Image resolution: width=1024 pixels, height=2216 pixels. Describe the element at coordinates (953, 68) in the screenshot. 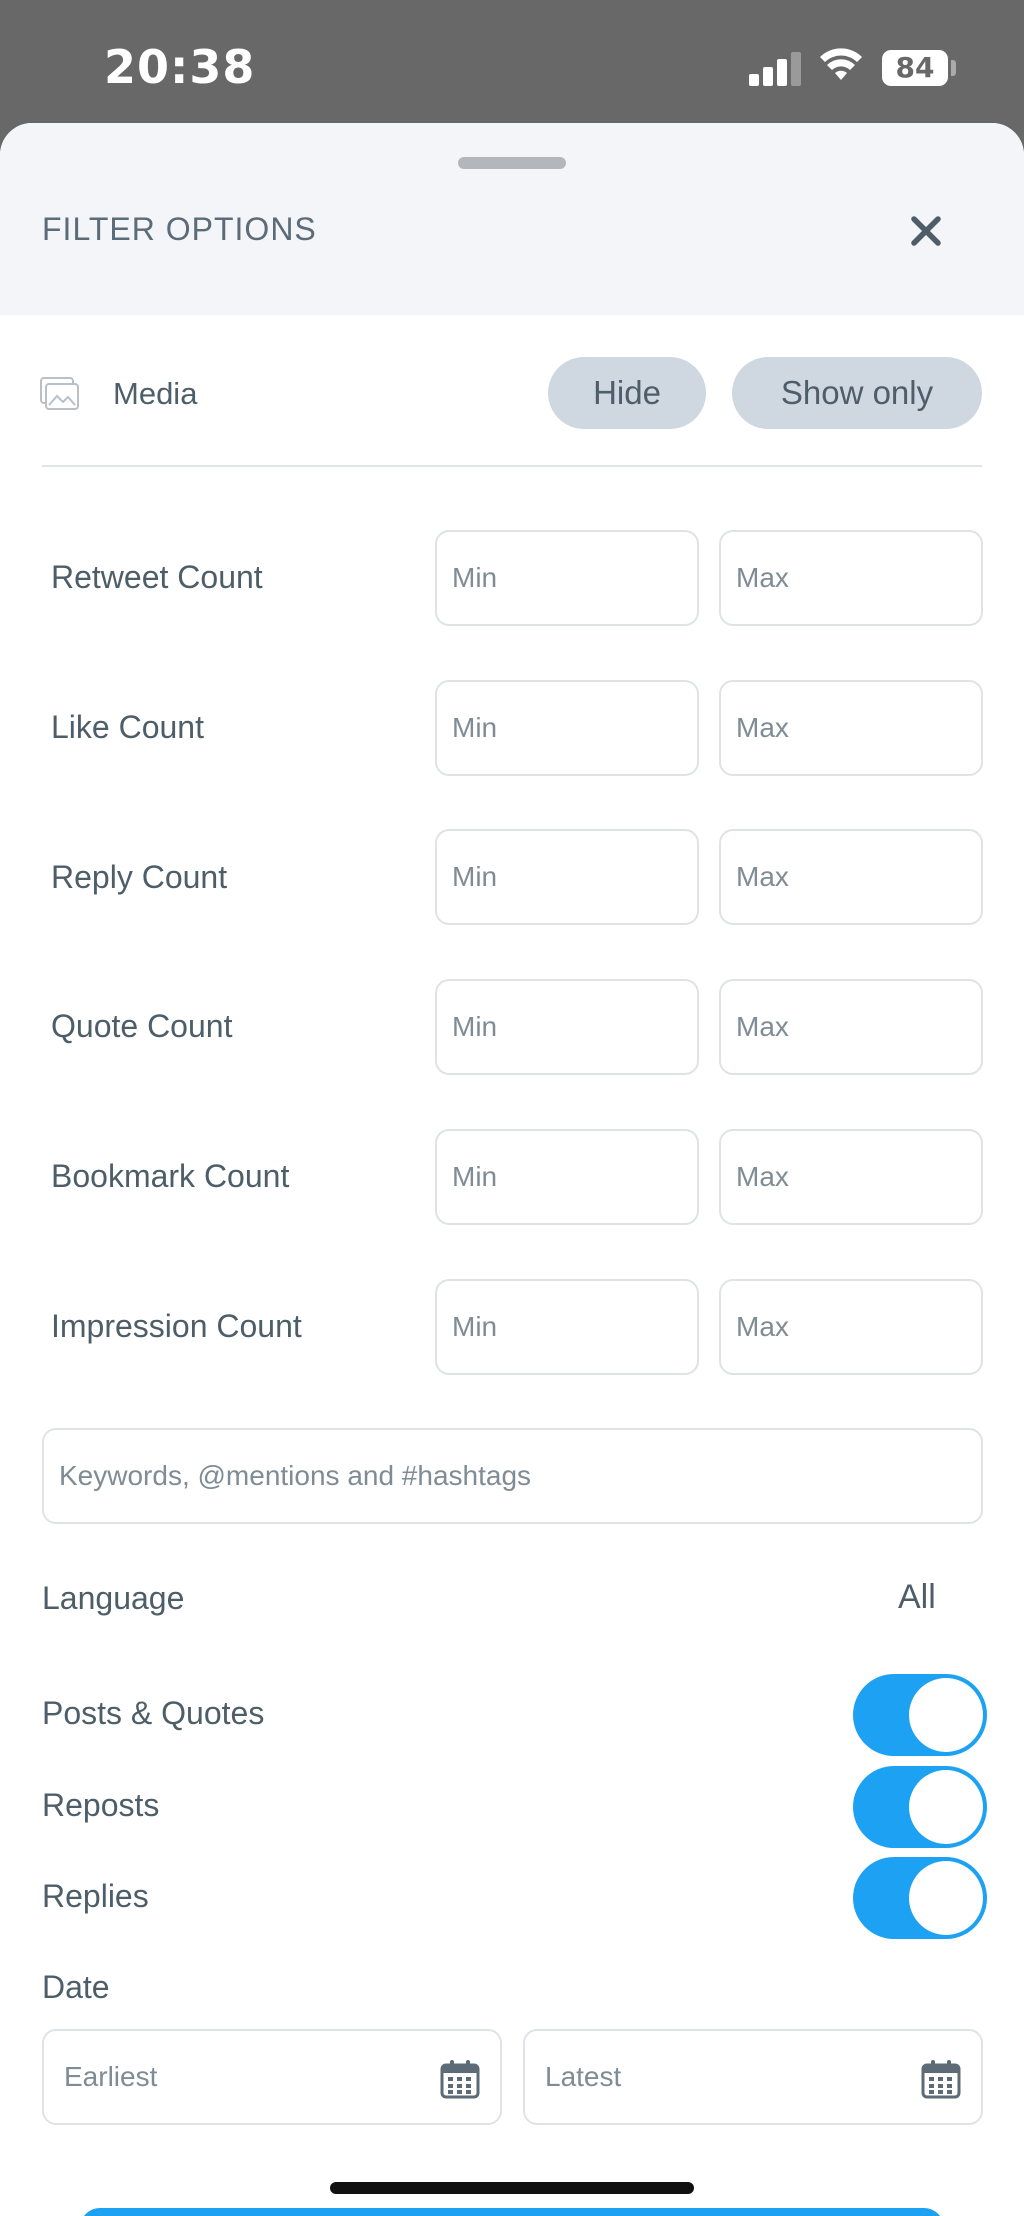

I see `battery-tip` at that location.